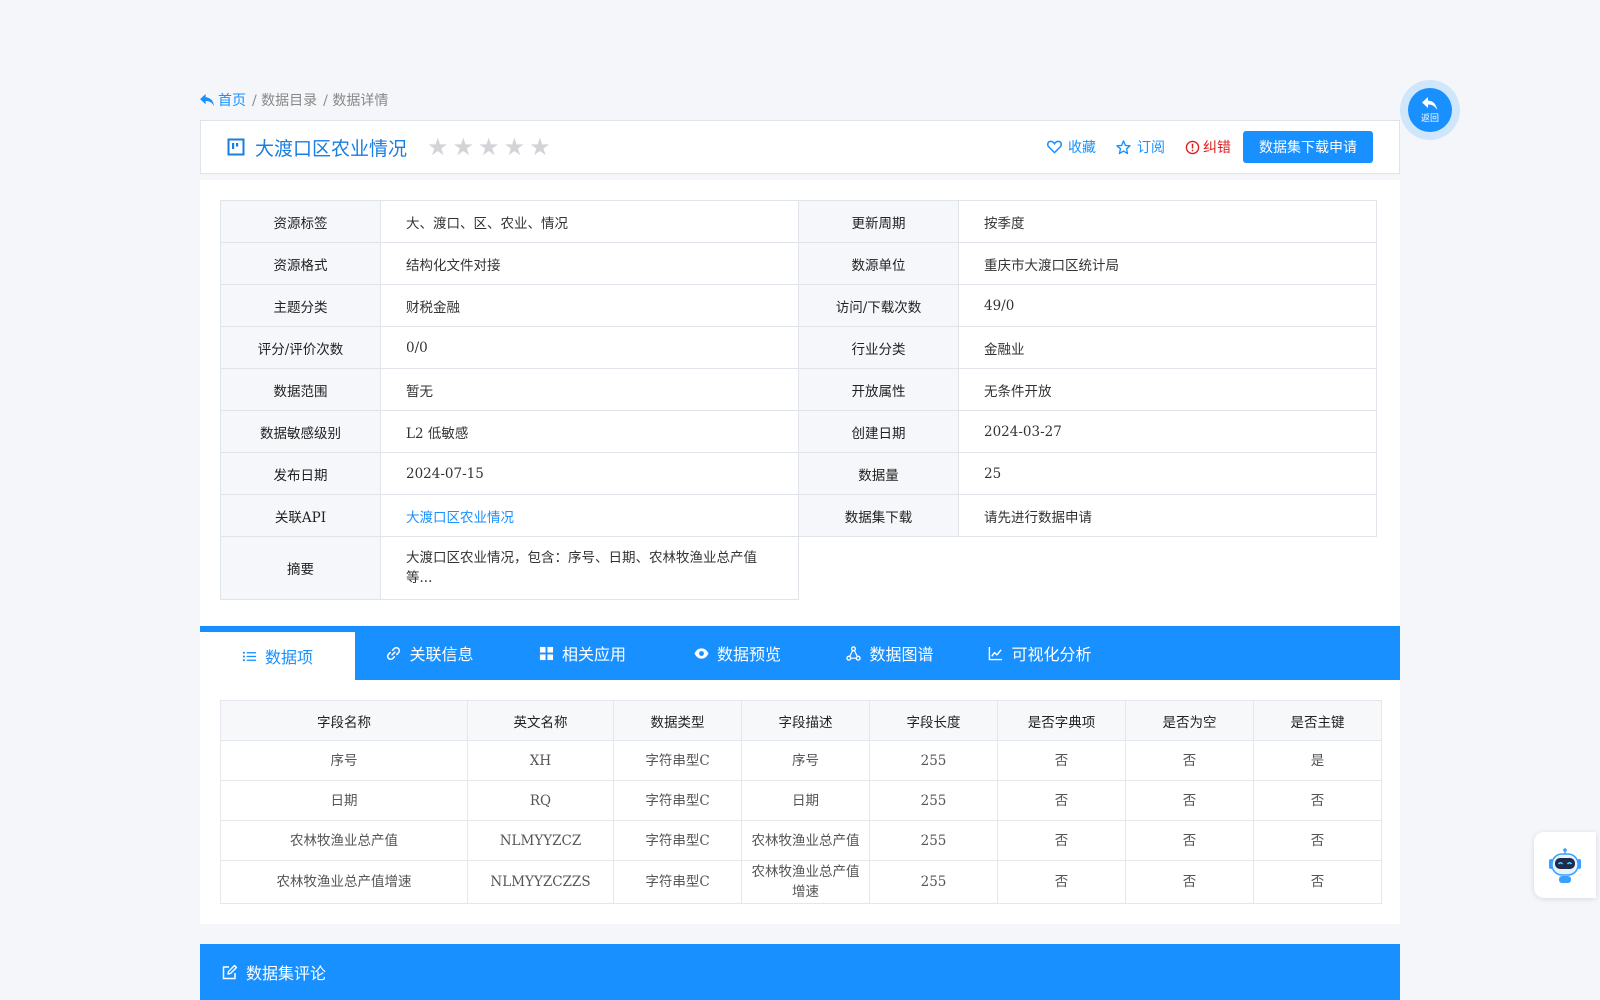 This screenshot has width=1600, height=1000. I want to click on subscribe-button: 订阅, so click(1140, 147).